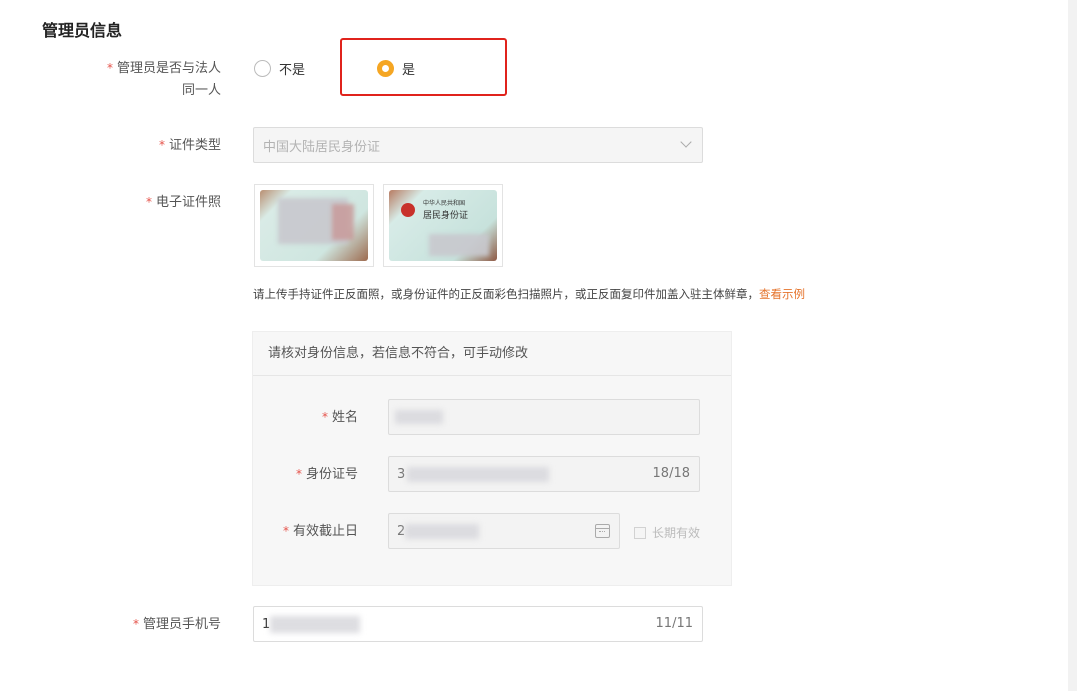 The width and height of the screenshot is (1077, 691). Describe the element at coordinates (158, 79) in the screenshot. I see `same-person-label: * 管理员是否与法人 同一人` at that location.